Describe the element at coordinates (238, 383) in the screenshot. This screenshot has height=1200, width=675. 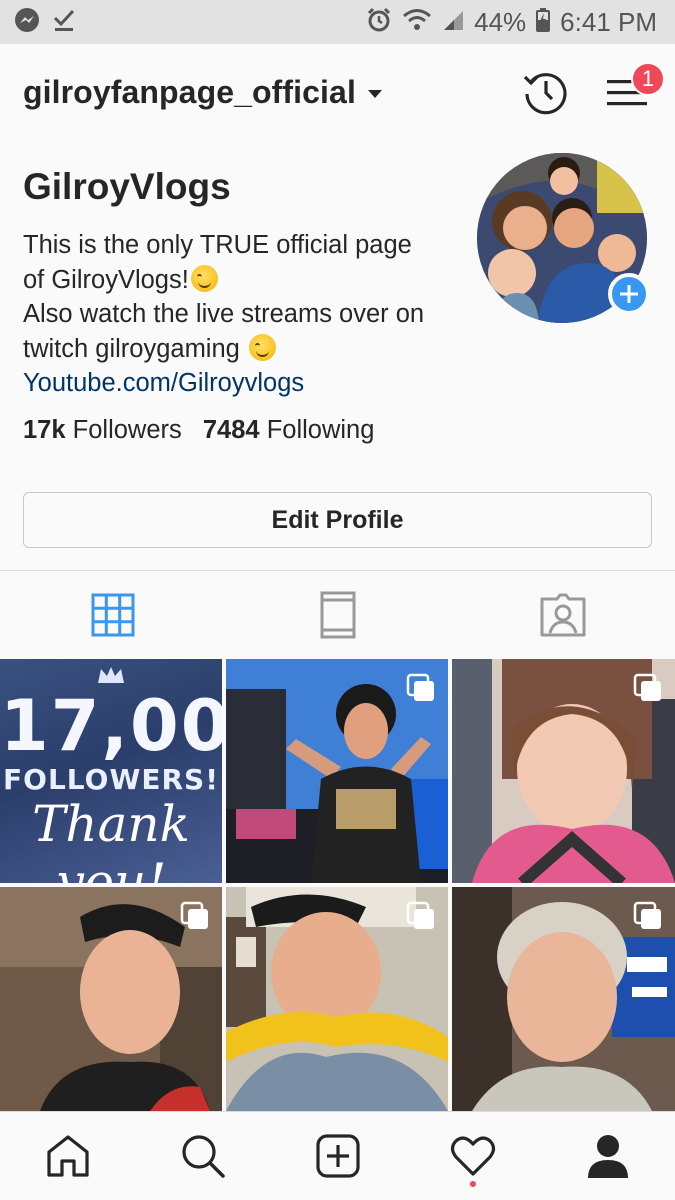
I see `profile-website-link: Youtube.com/Gilroyvlogs` at that location.